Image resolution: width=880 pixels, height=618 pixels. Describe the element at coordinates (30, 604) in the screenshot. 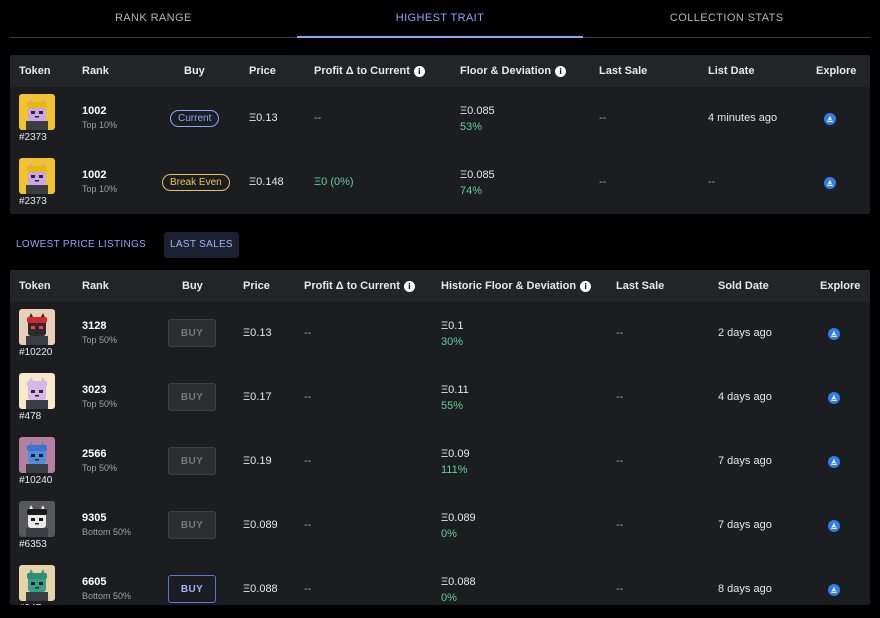

I see `token-id: #947` at that location.